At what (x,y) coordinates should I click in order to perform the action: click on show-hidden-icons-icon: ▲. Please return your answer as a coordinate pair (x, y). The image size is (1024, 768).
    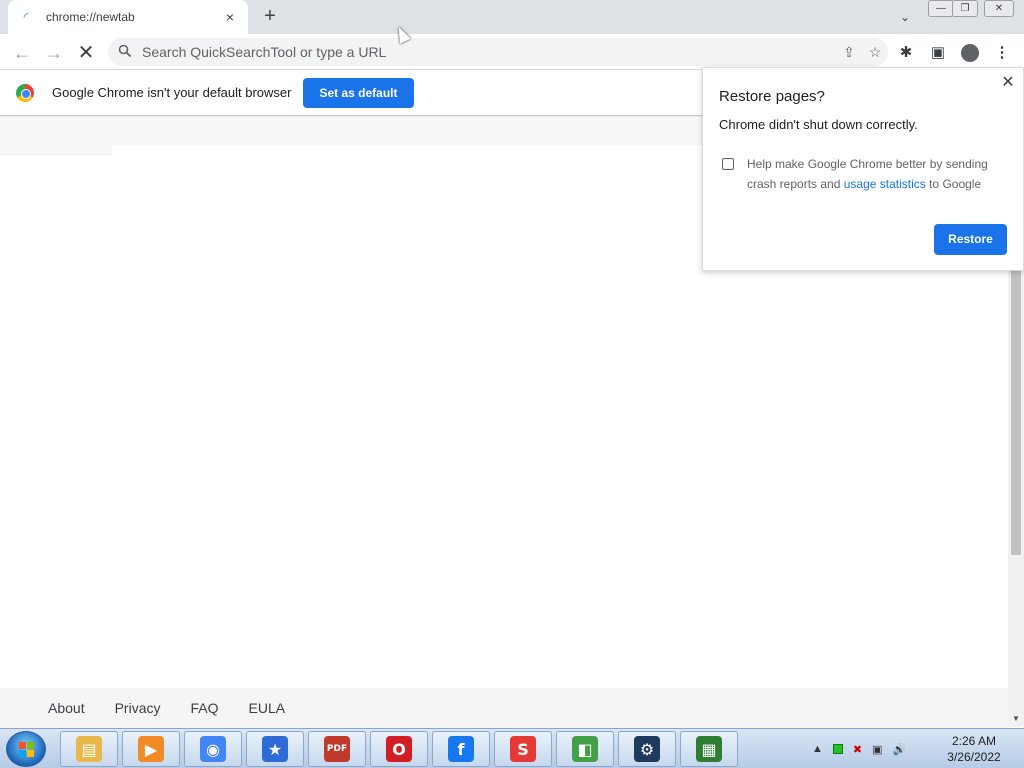
    Looking at the image, I should click on (817, 749).